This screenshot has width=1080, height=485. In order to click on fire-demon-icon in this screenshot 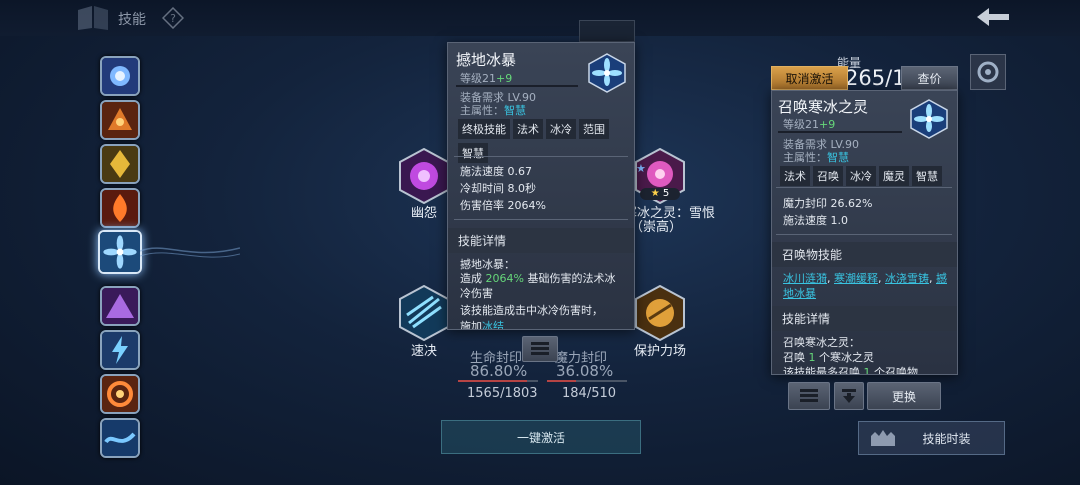, I will do `click(120, 120)`.